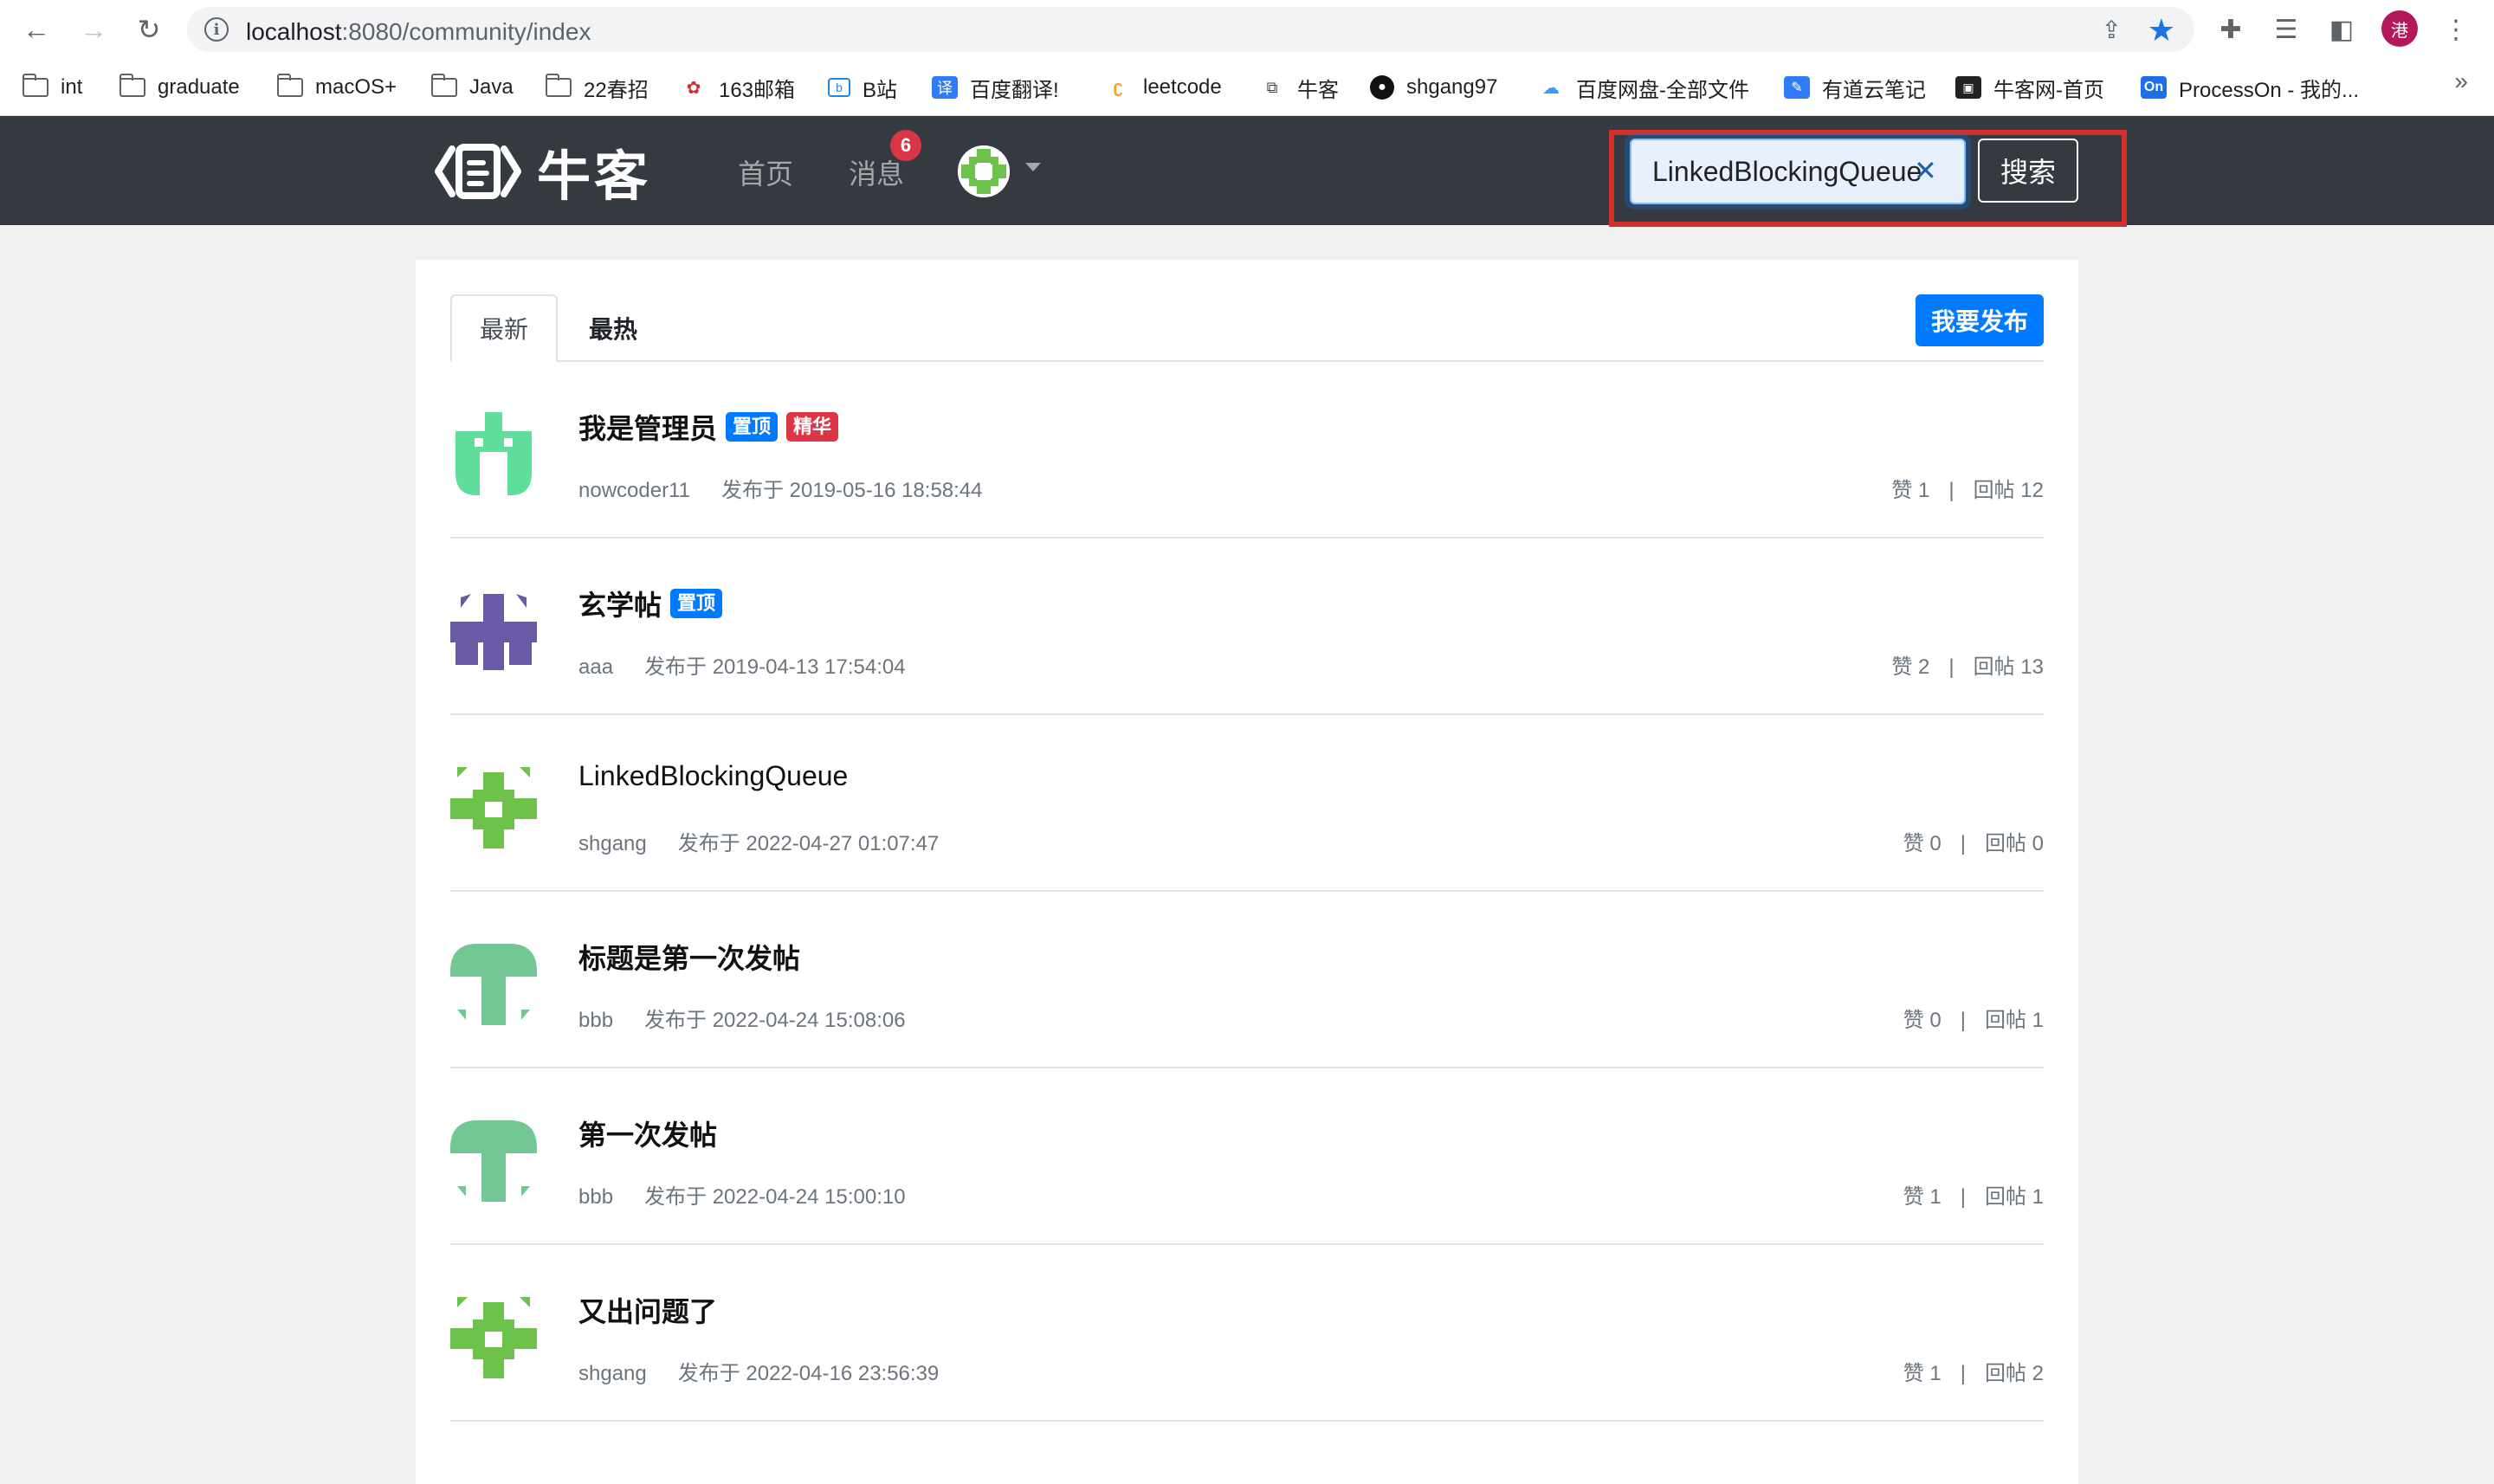  I want to click on browser-menu-icon: ⋮, so click(2456, 29).